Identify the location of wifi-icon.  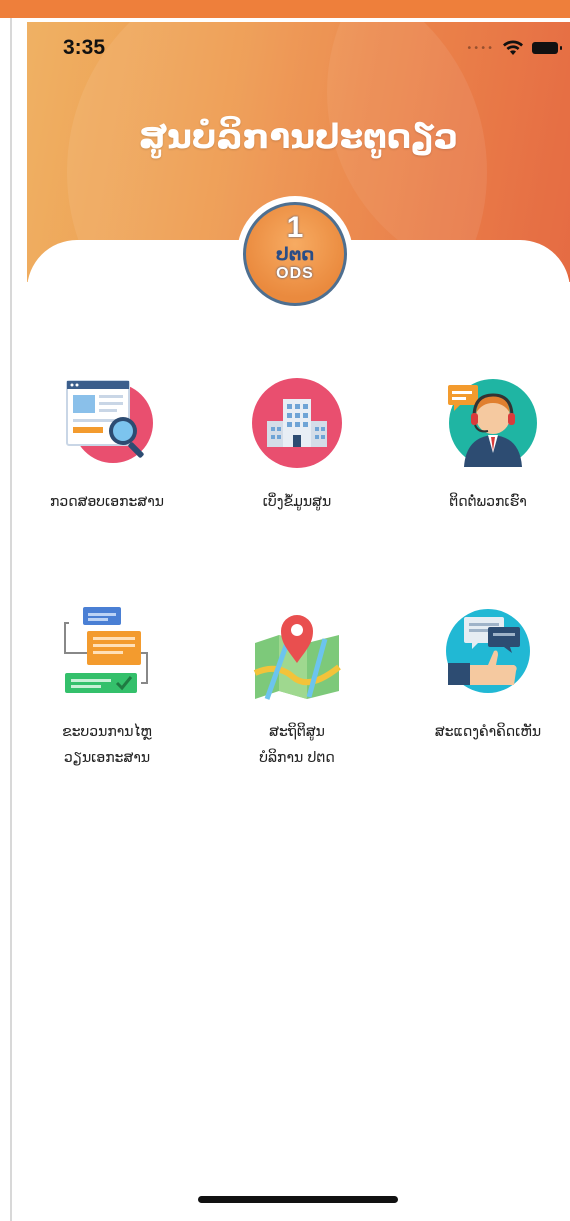
(513, 47).